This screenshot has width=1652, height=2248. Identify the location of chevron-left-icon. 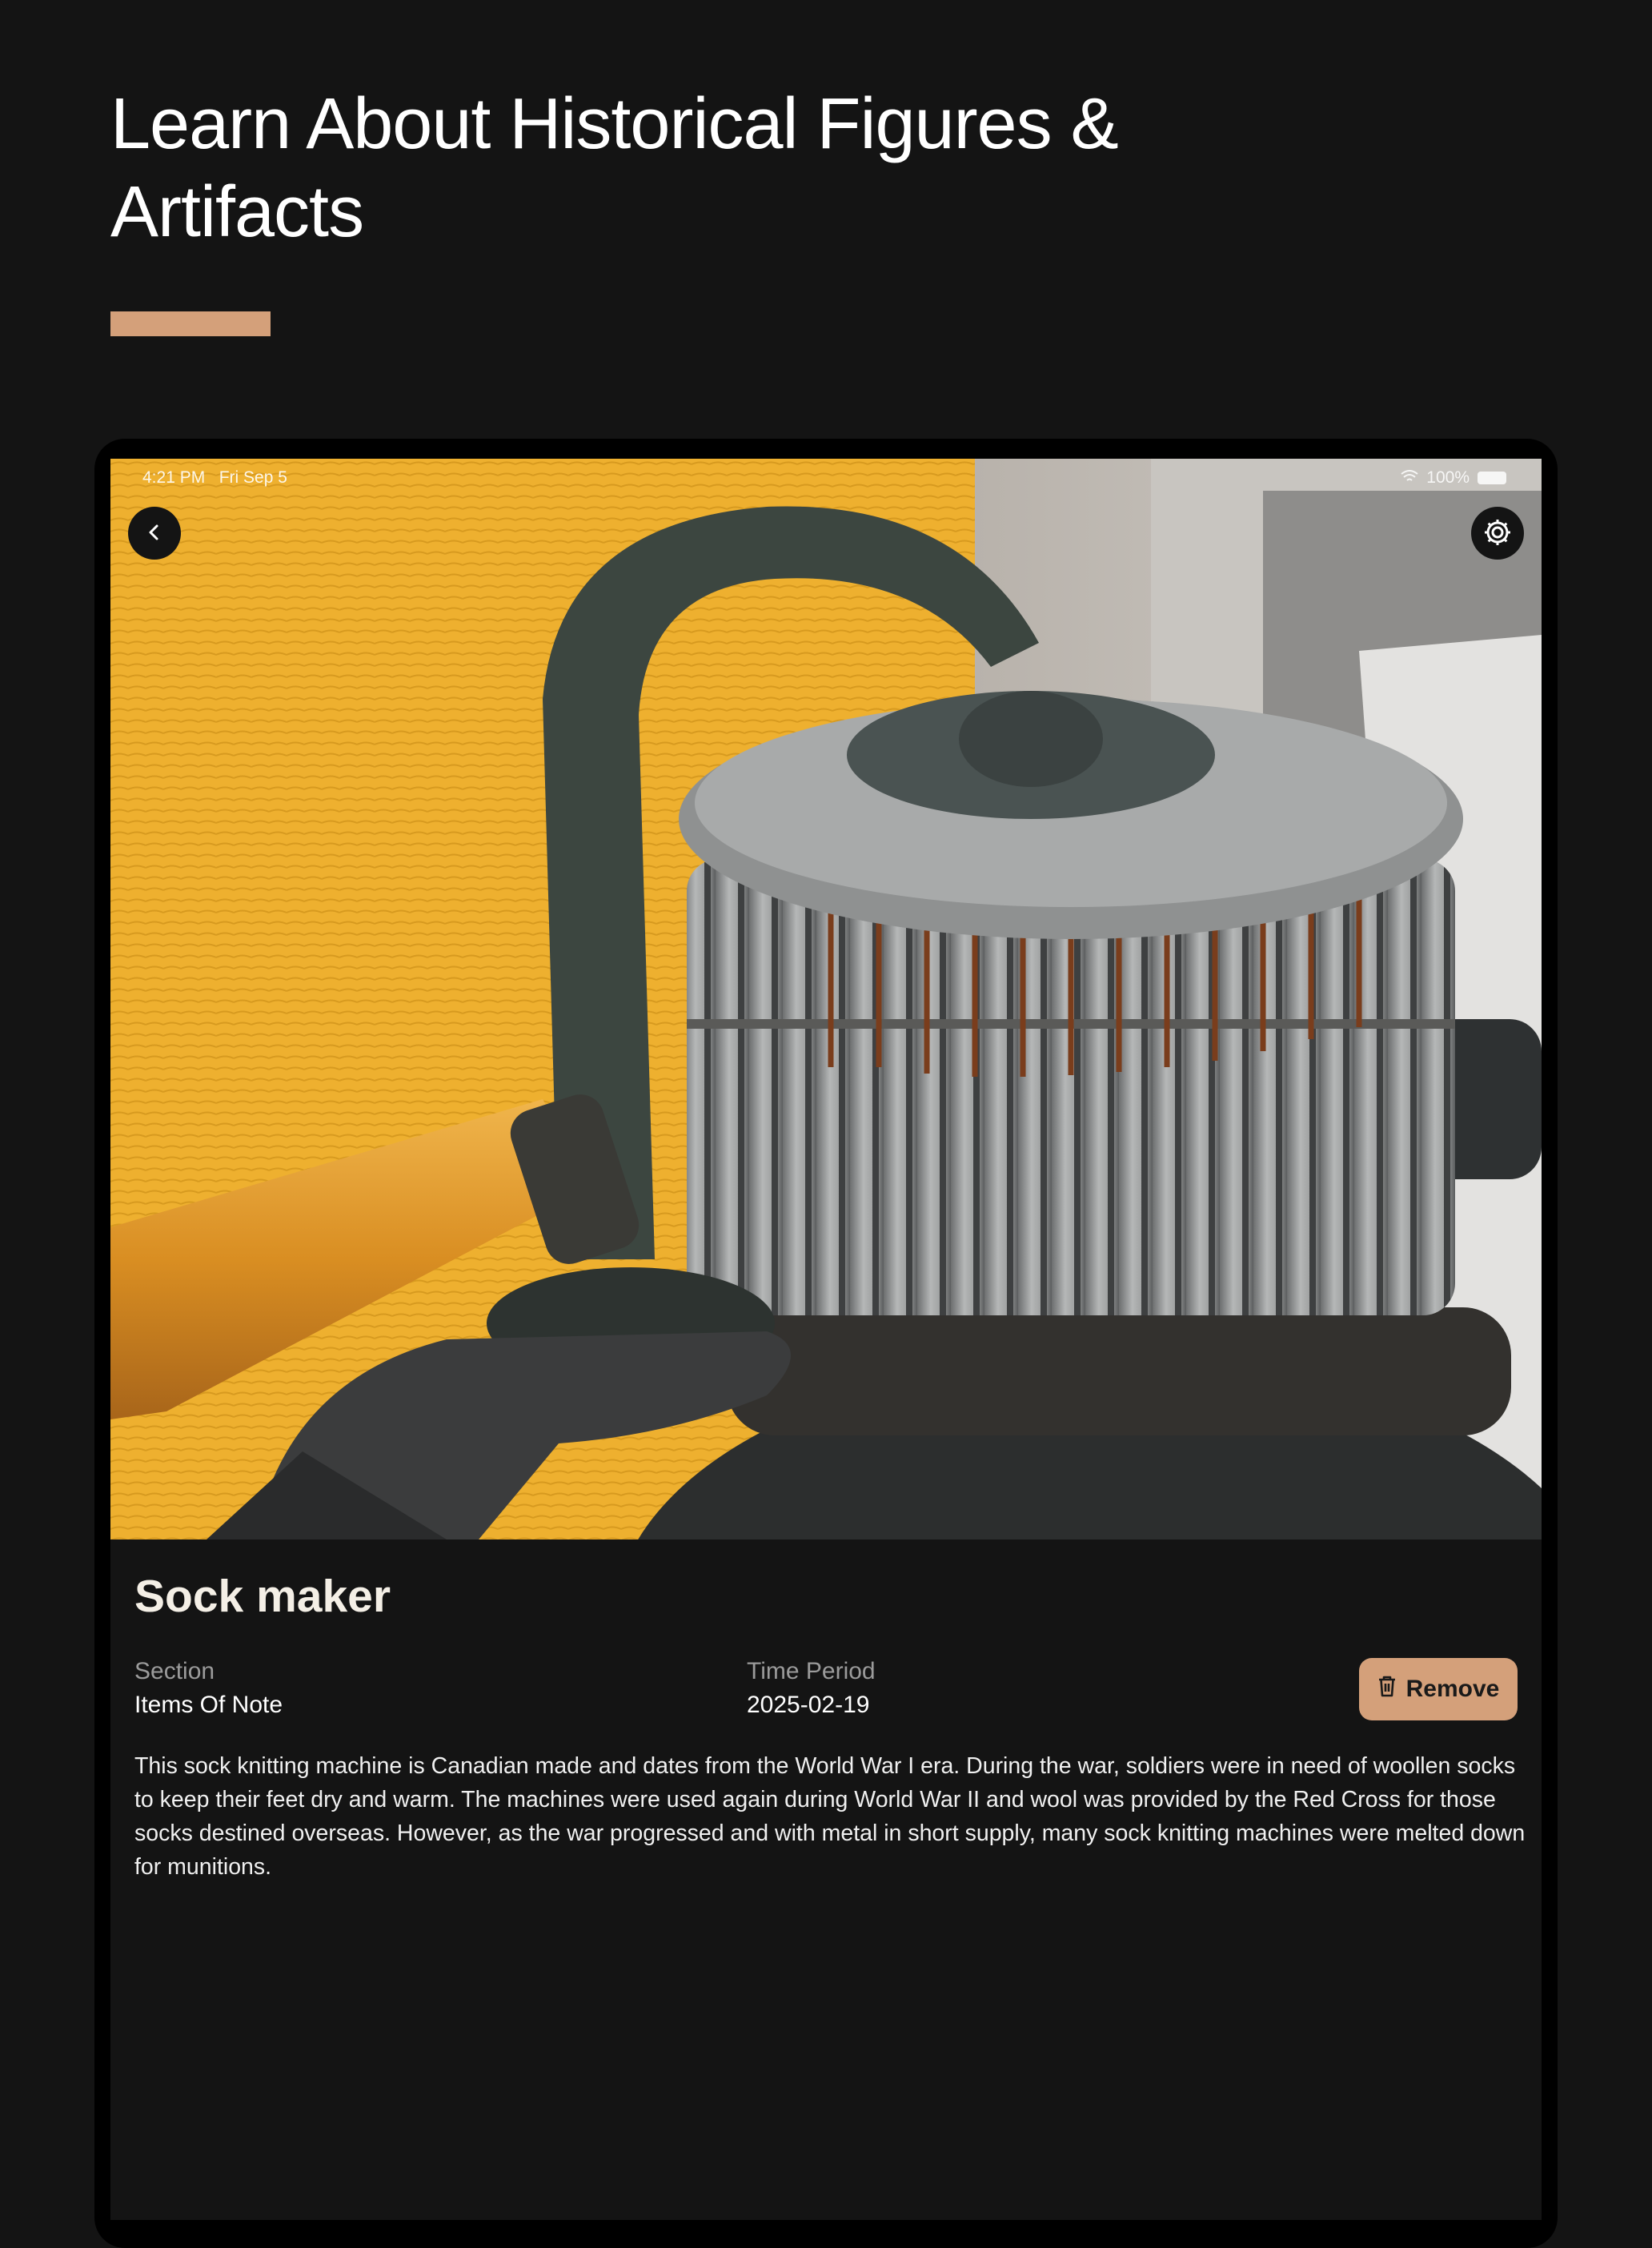
(154, 533).